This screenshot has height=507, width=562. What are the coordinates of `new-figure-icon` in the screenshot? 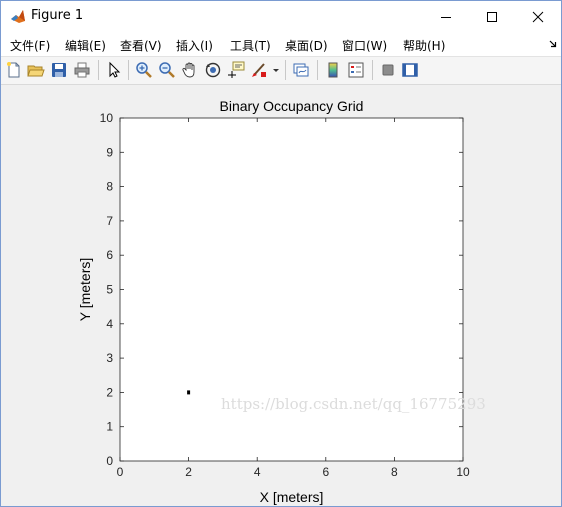 It's located at (14, 70).